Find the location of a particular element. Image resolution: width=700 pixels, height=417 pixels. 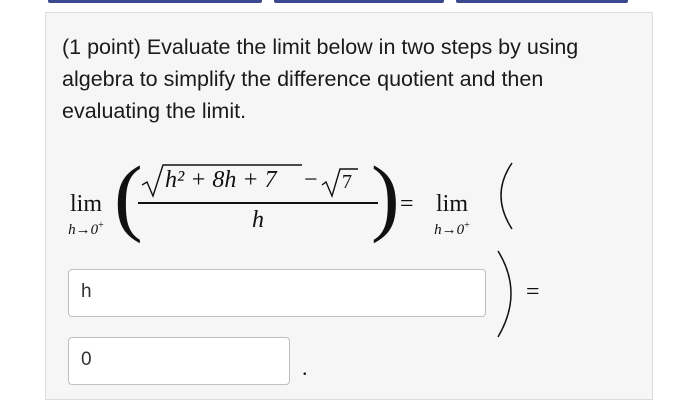

lim-sub-sup-2: + is located at coordinates (467, 225).